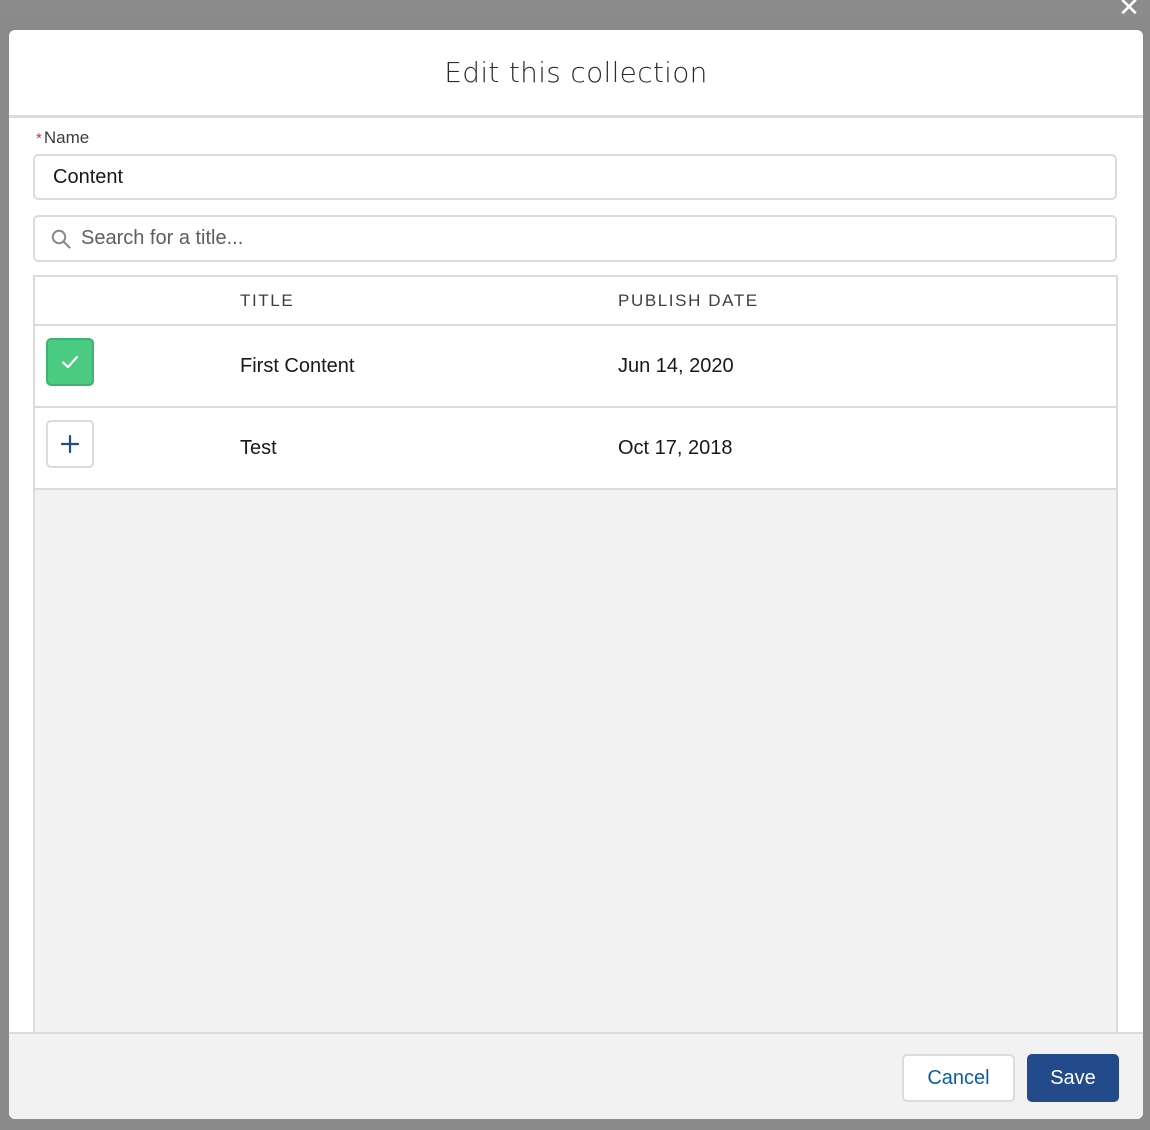 This screenshot has height=1130, width=1150. What do you see at coordinates (575, 301) in the screenshot?
I see `table-header: TITLE PUBLISH DATE` at bounding box center [575, 301].